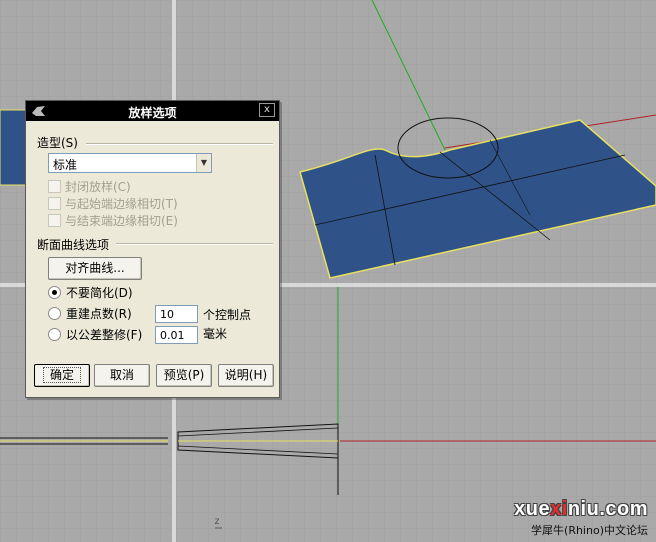  I want to click on rebuild-suffix: 个控制点, so click(227, 315).